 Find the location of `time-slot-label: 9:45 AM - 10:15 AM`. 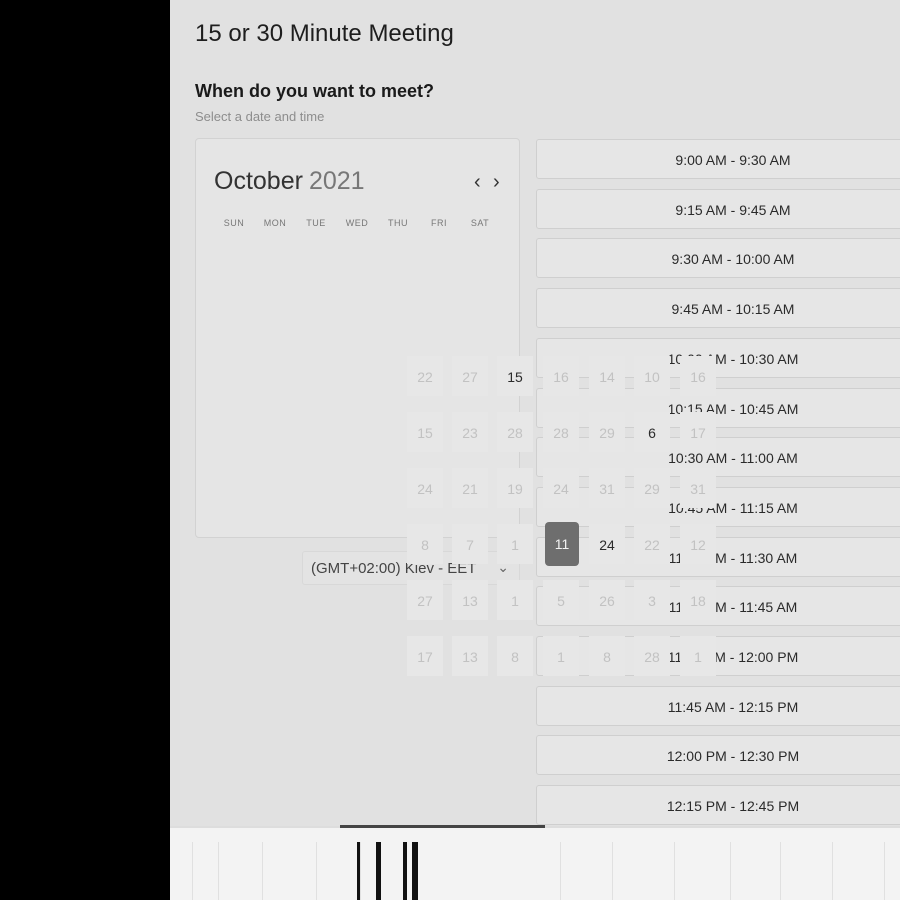

time-slot-label: 9:45 AM - 10:15 AM is located at coordinates (733, 309).